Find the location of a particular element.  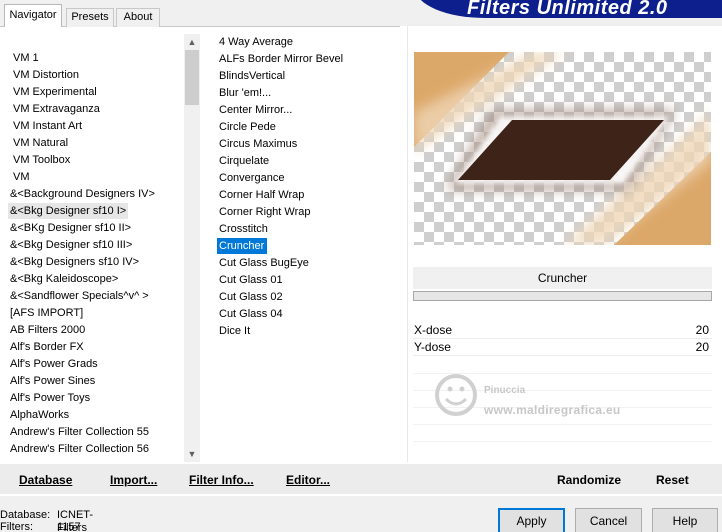

filter-item: Corner Half Wrap is located at coordinates (261, 195).